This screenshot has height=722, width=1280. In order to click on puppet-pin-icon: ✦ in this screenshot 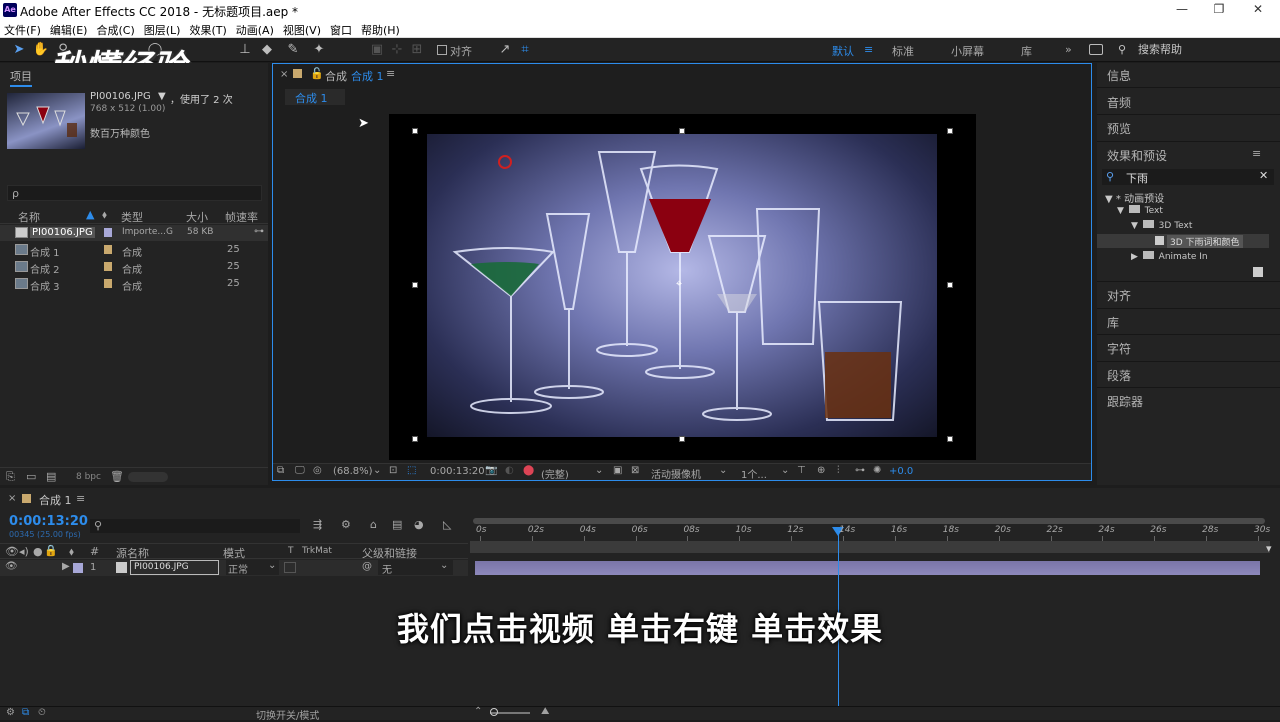, I will do `click(319, 50)`.